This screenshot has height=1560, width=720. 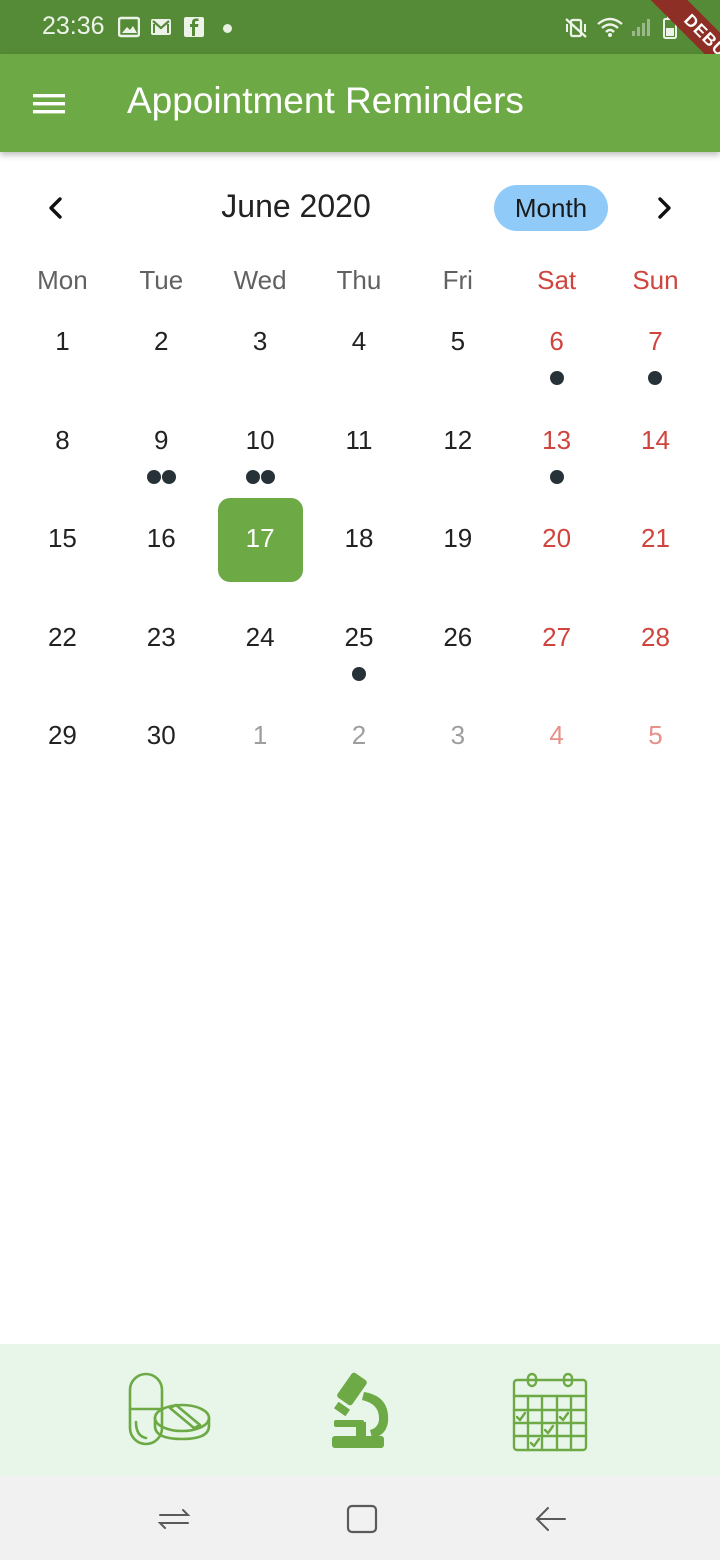 I want to click on app-title: Appointment Reminders, so click(x=325, y=100).